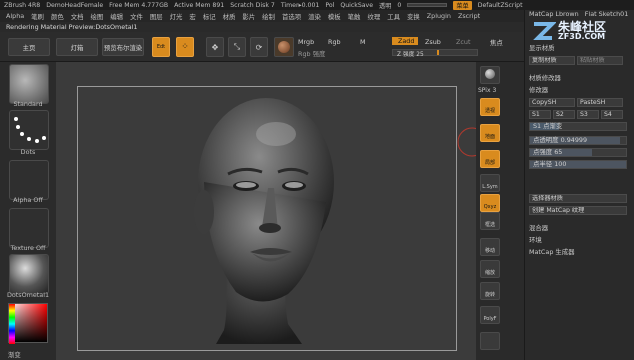 The height and width of the screenshot is (360, 634). Describe the element at coordinates (433, 42) in the screenshot. I see `zsub-toggle: Zsub` at that location.